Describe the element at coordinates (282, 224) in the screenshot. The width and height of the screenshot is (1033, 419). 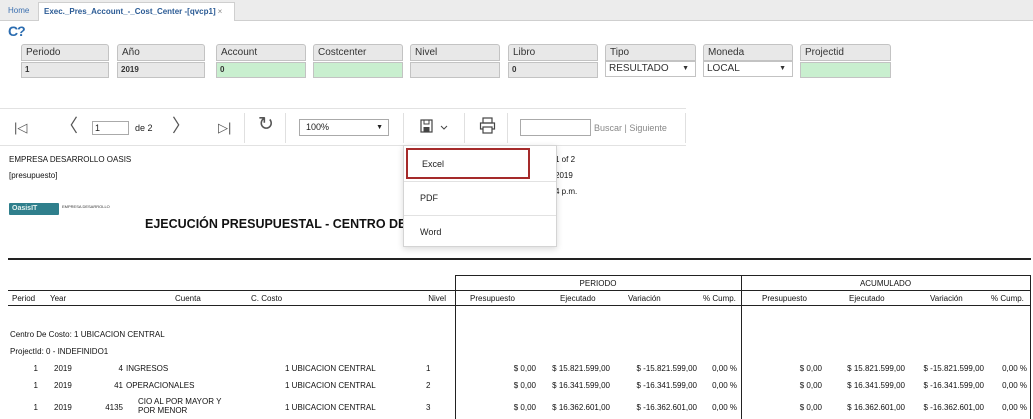
I see `report-title: EJECUCIÓN PRESUPUESTAL - CENTRO DE C` at that location.